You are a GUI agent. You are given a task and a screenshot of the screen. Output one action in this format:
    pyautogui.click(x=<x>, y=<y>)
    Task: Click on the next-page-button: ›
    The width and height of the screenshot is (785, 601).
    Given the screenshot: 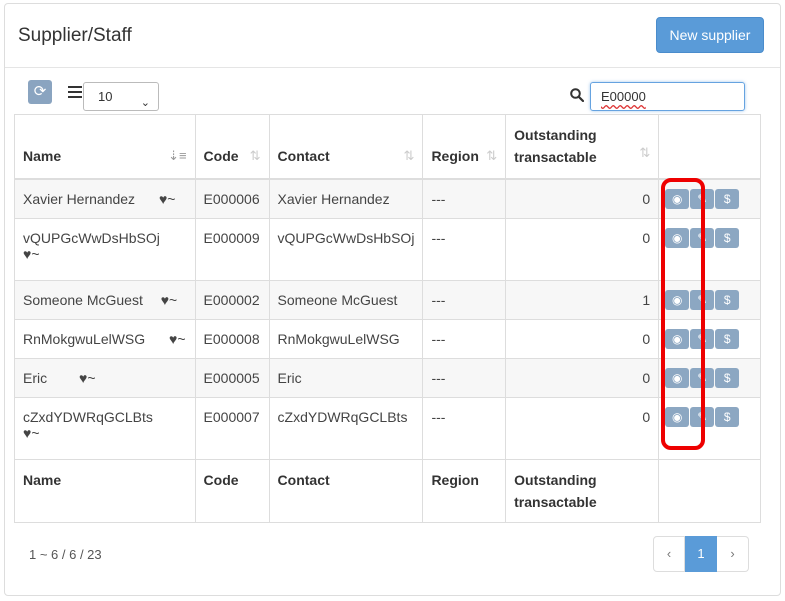 What is the action you would take?
    pyautogui.click(x=733, y=554)
    